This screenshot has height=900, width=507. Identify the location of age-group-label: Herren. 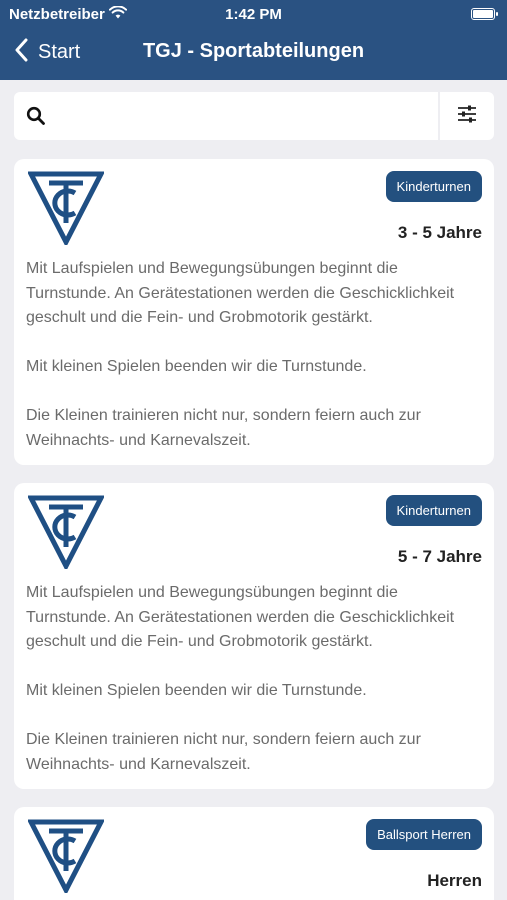
(454, 880).